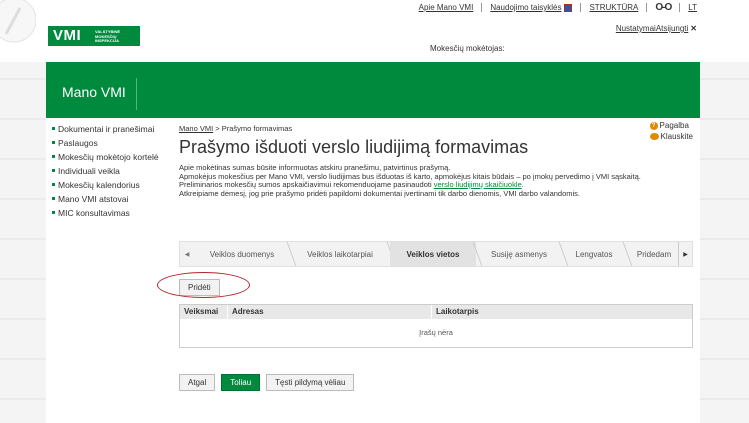 The height and width of the screenshot is (423, 749). Describe the element at coordinates (18, 21) in the screenshot. I see `decorative-circle-icon` at that location.